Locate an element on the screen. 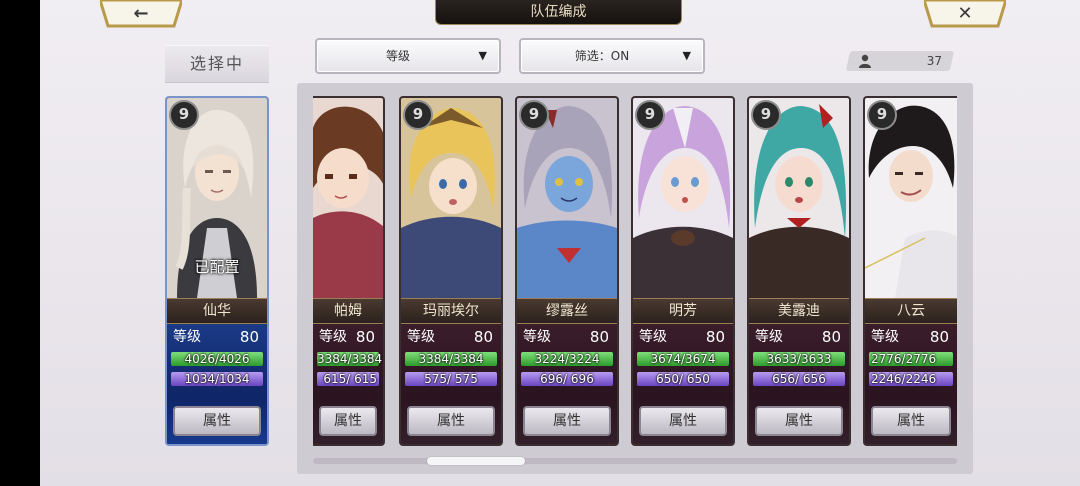 The width and height of the screenshot is (1080, 486). mp-bar: 575/ 575 is located at coordinates (451, 379).